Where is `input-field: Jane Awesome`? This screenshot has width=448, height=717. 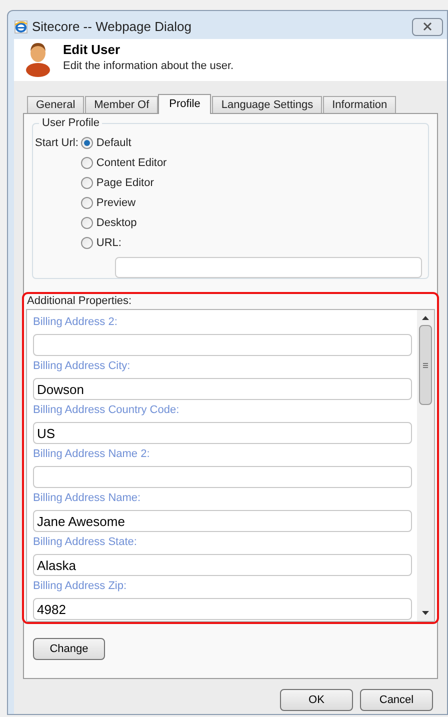 input-field: Jane Awesome is located at coordinates (222, 521).